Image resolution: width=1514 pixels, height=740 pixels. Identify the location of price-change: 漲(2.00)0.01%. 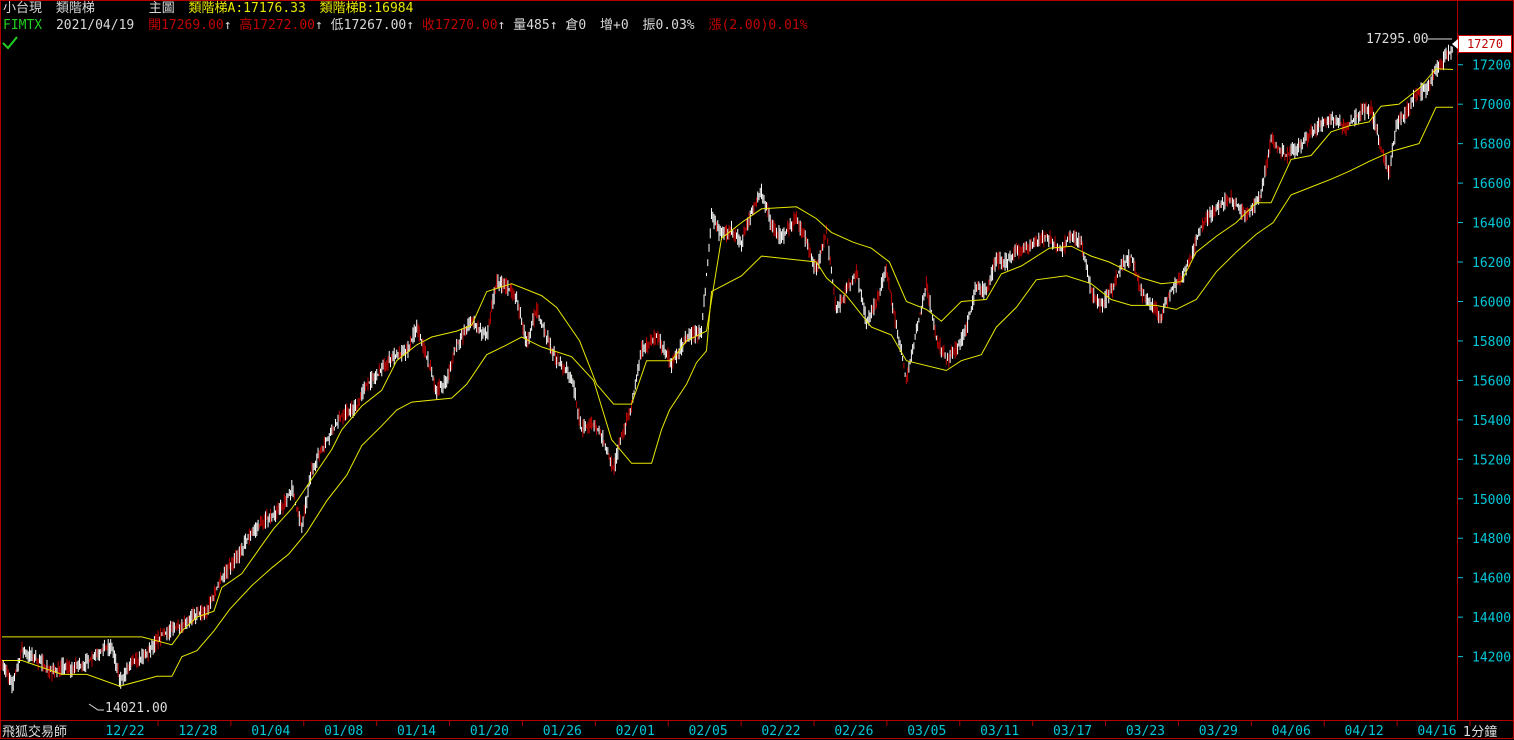
(758, 25).